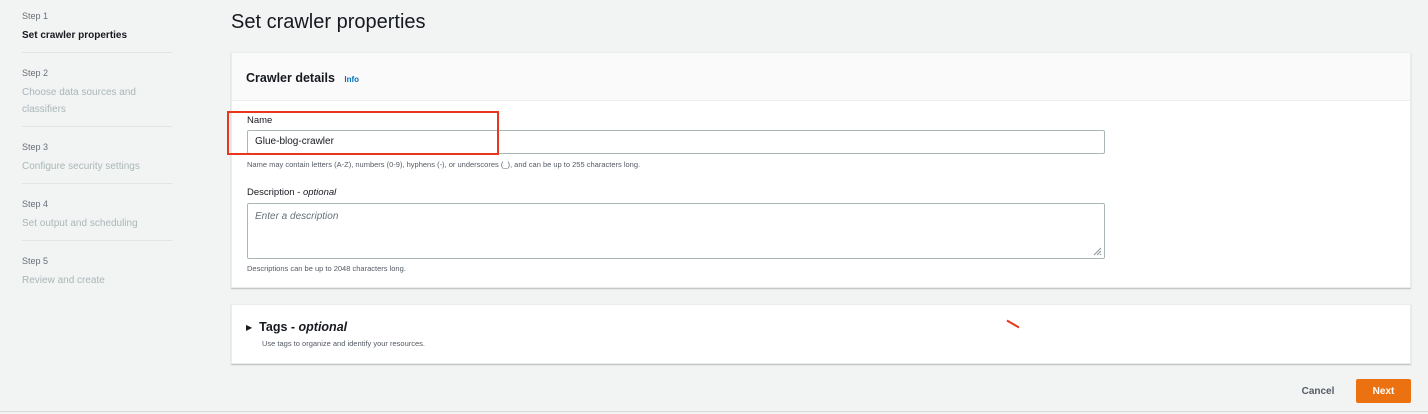  I want to click on cancel-button: Cancel, so click(1318, 391).